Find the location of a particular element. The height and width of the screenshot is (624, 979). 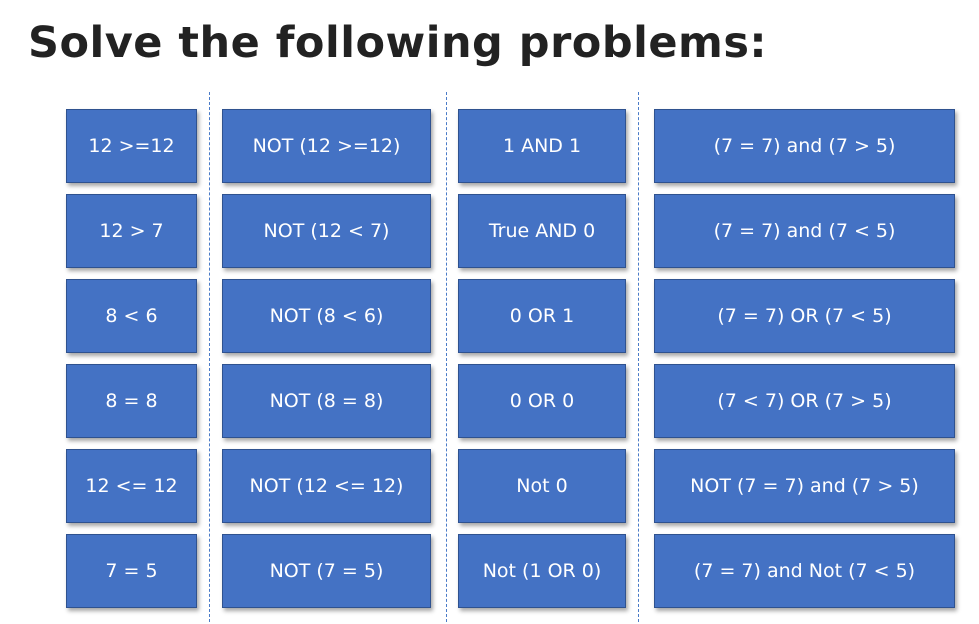

problem-cell: (7 = 7) and Not (7 < 5) is located at coordinates (804, 571).